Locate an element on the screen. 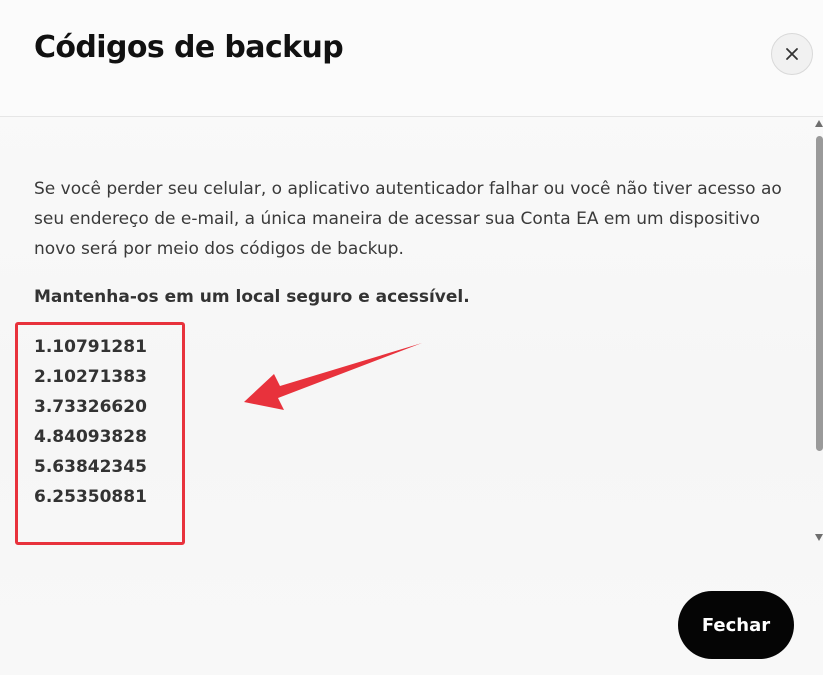 The image size is (823, 675). close-dialog-button: Fechar is located at coordinates (736, 625).